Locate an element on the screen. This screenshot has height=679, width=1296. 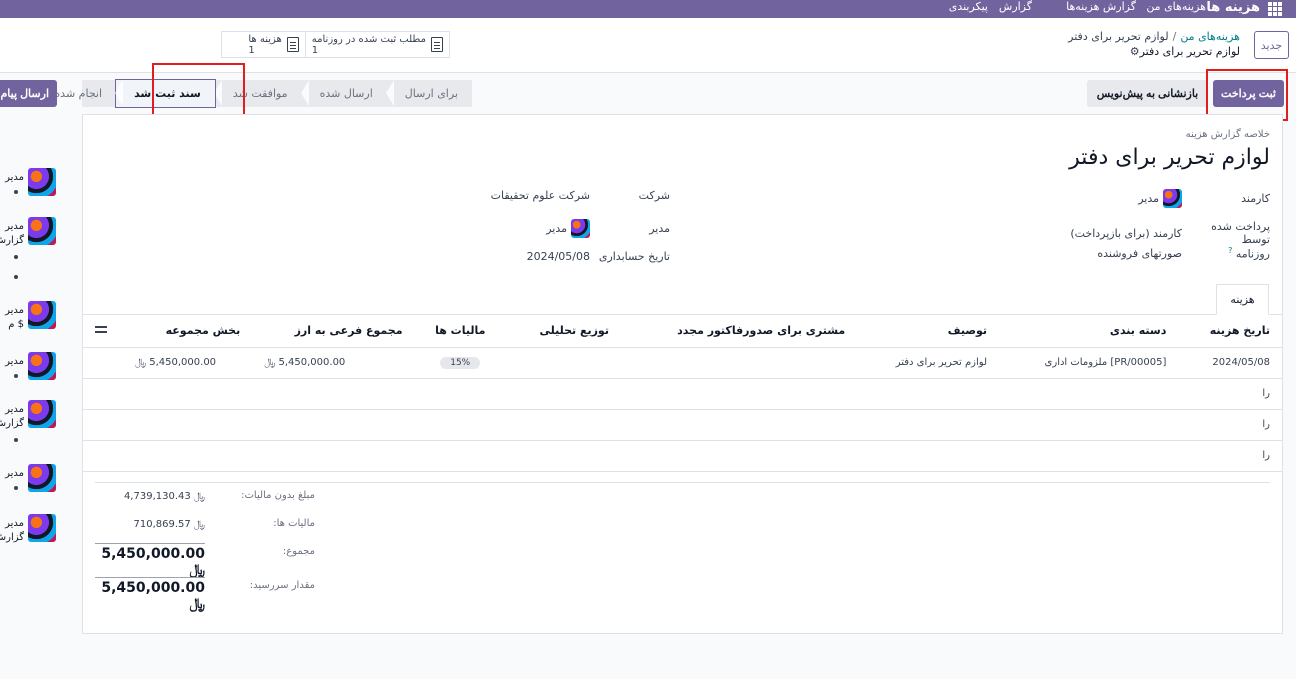
accounting-date-value: 2024/05/08 is located at coordinates (558, 256).